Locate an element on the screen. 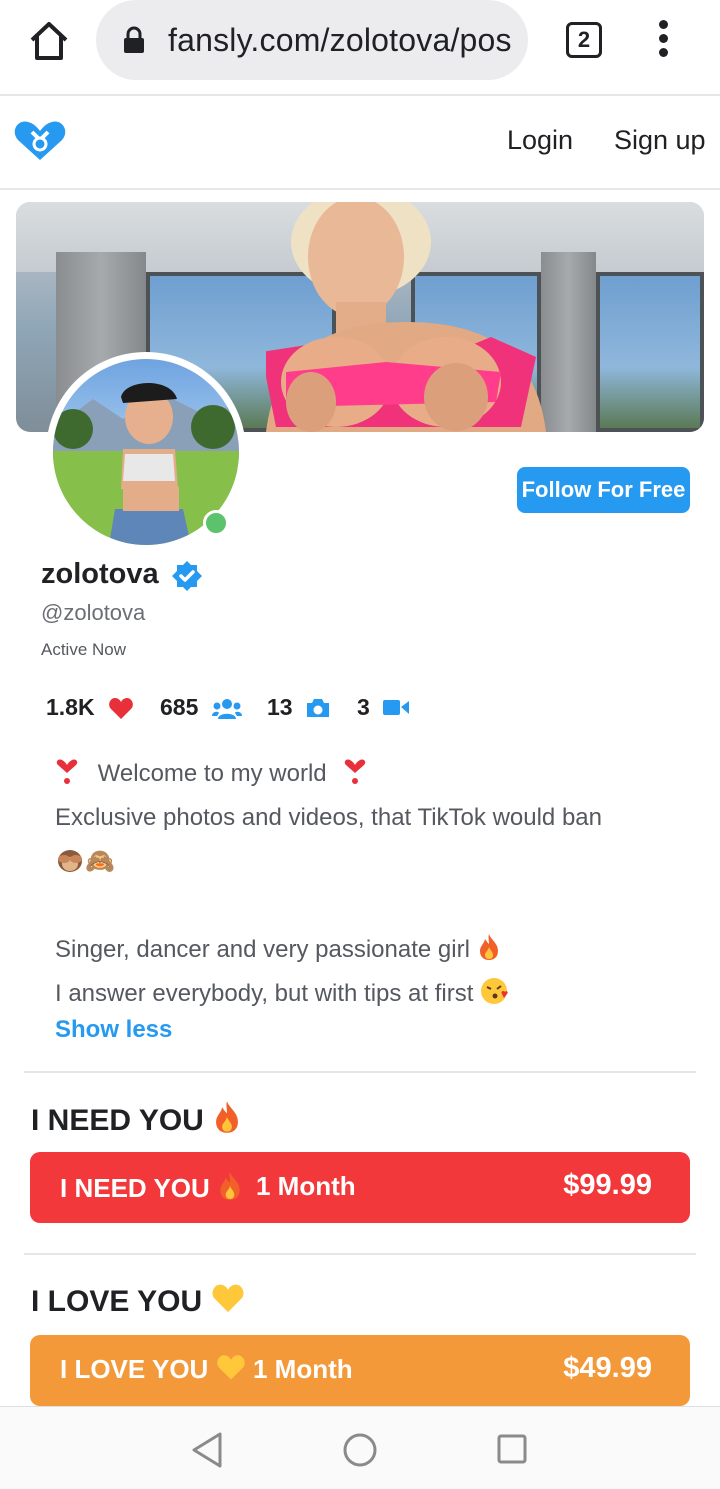 This screenshot has height=1489, width=720. nav-home-icon is located at coordinates (360, 1450).